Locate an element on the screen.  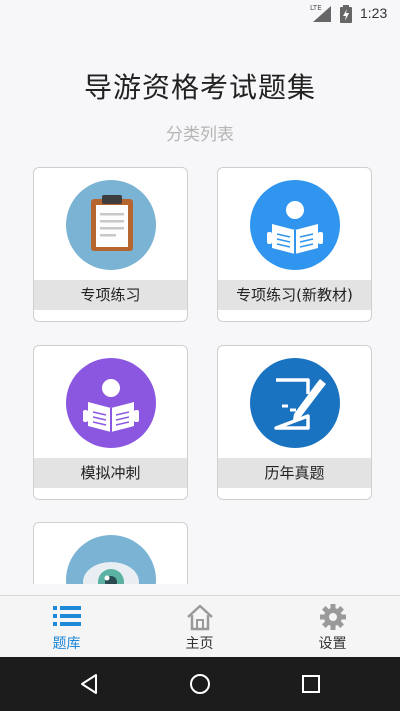
recents-icon is located at coordinates (311, 684).